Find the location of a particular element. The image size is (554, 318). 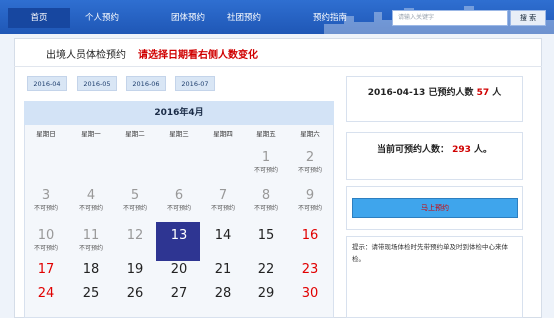

day-number: 21 is located at coordinates (223, 269).